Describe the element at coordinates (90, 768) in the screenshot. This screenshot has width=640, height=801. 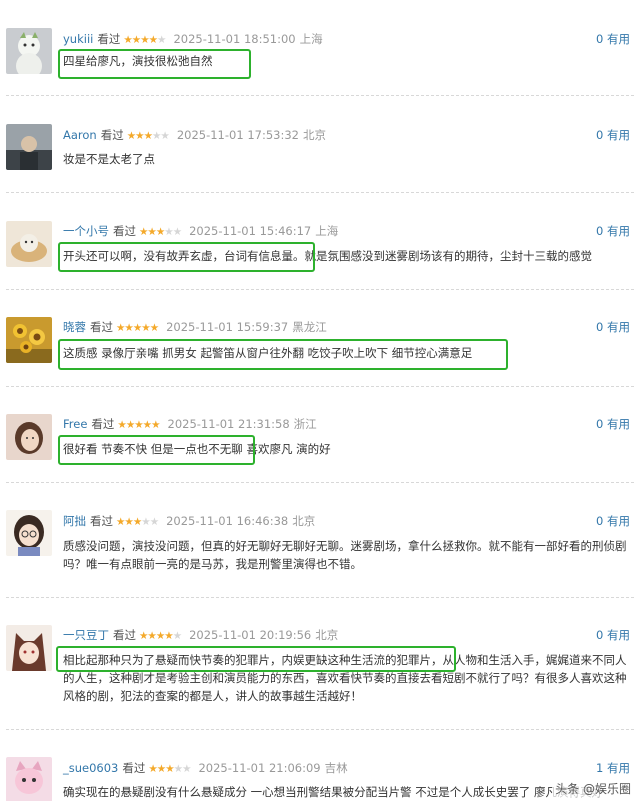
I see `username-link: _sue0603` at that location.